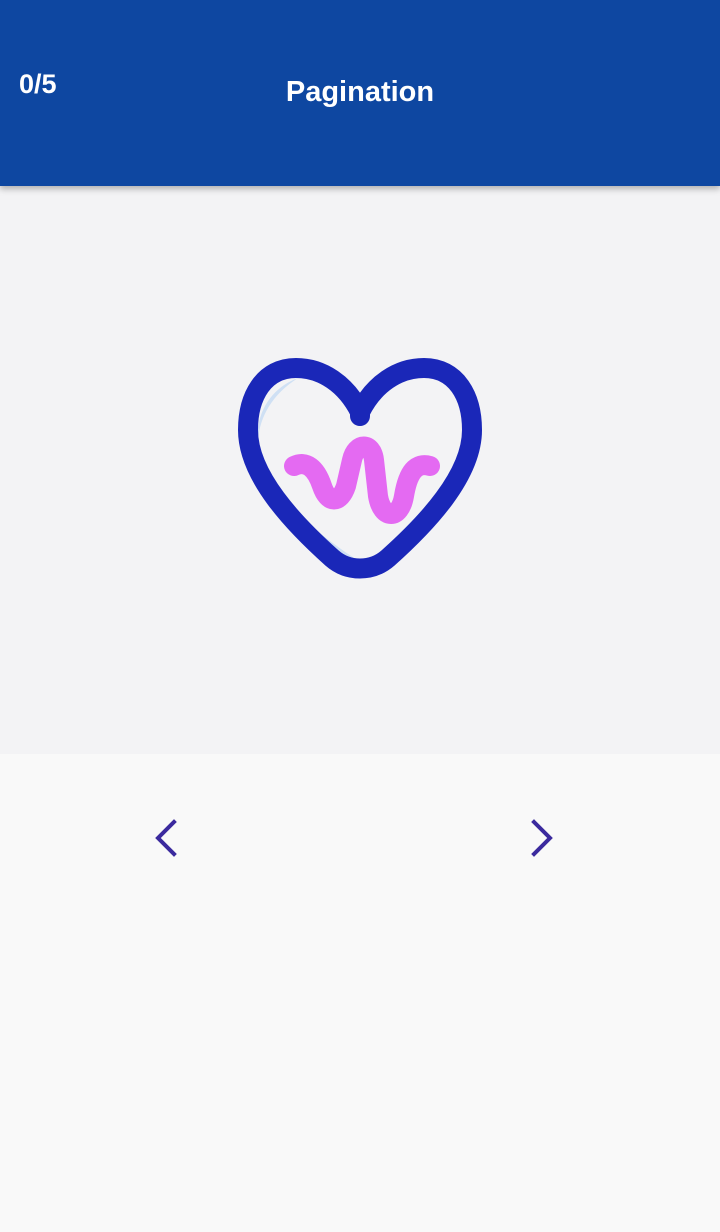  I want to click on pulse-wave, so click(362, 480).